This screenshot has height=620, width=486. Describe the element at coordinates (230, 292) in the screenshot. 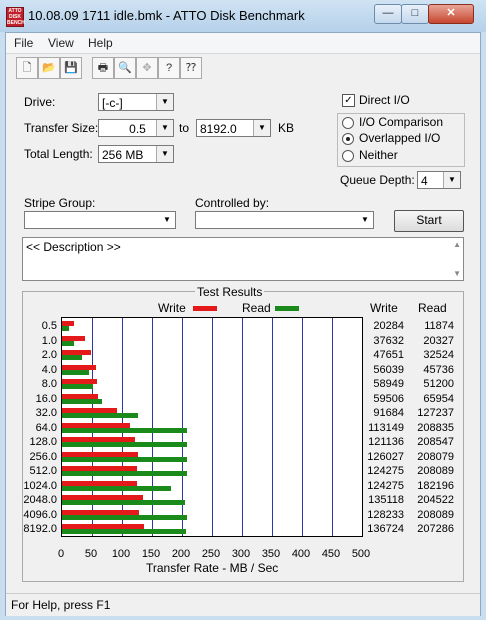

I see `test-results-title: Test Results` at that location.